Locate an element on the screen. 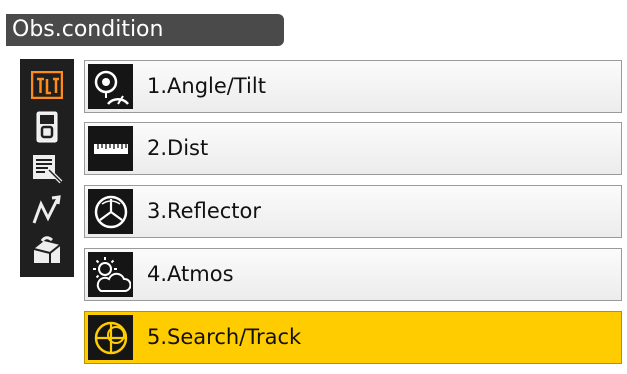  menu-item-search-track: 5.Search/Track is located at coordinates (353, 337).